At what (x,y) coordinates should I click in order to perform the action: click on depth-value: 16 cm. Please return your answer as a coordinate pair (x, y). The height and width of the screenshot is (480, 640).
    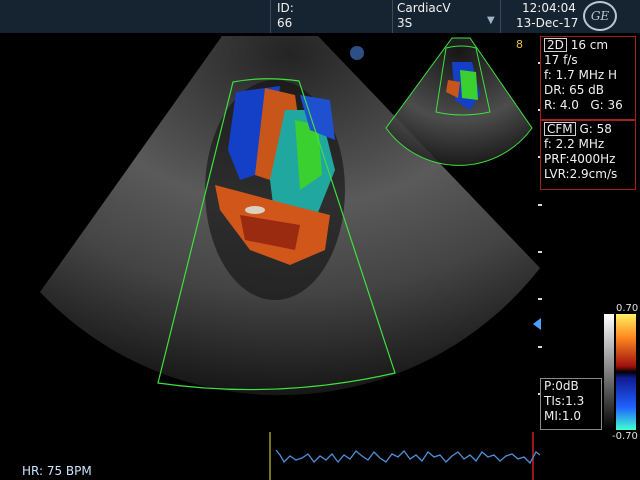
    Looking at the image, I should click on (589, 45).